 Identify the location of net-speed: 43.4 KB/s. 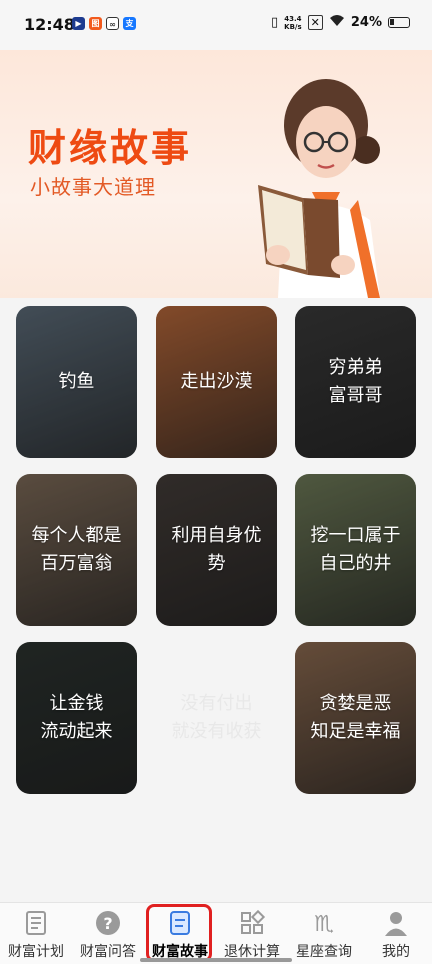
(292, 23).